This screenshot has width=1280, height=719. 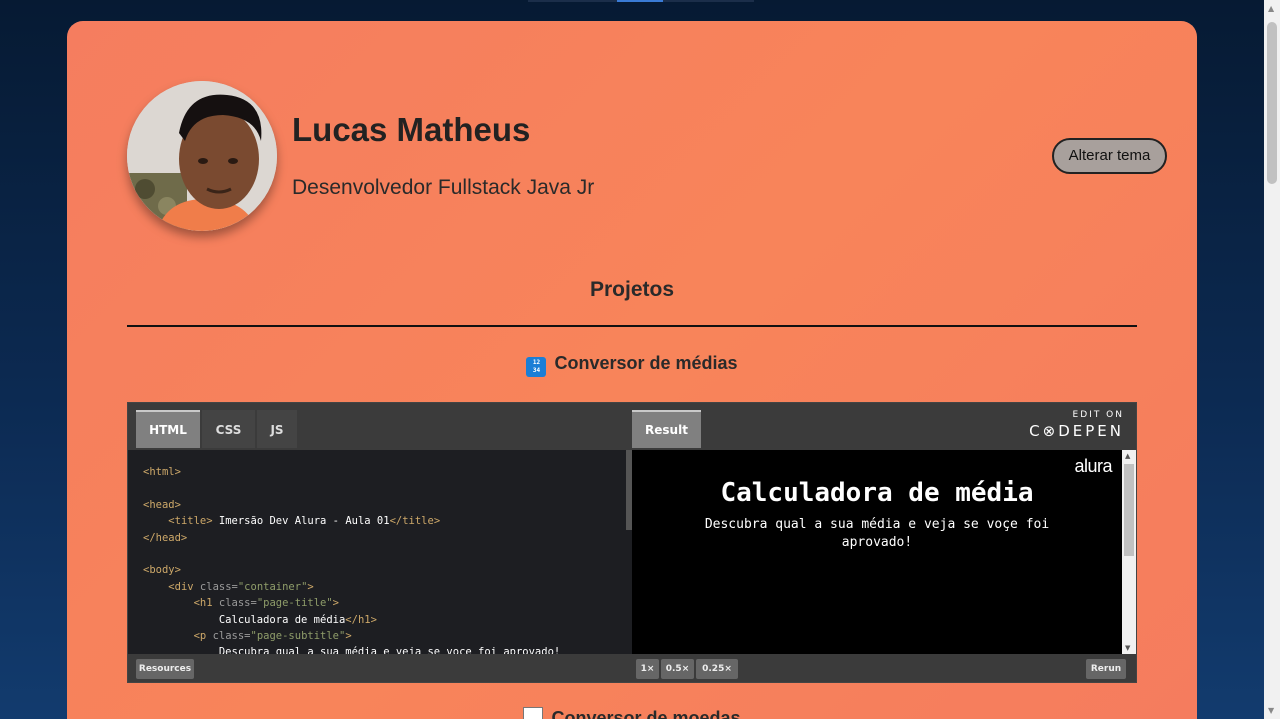 I want to click on section-title: Projetos, so click(x=632, y=289).